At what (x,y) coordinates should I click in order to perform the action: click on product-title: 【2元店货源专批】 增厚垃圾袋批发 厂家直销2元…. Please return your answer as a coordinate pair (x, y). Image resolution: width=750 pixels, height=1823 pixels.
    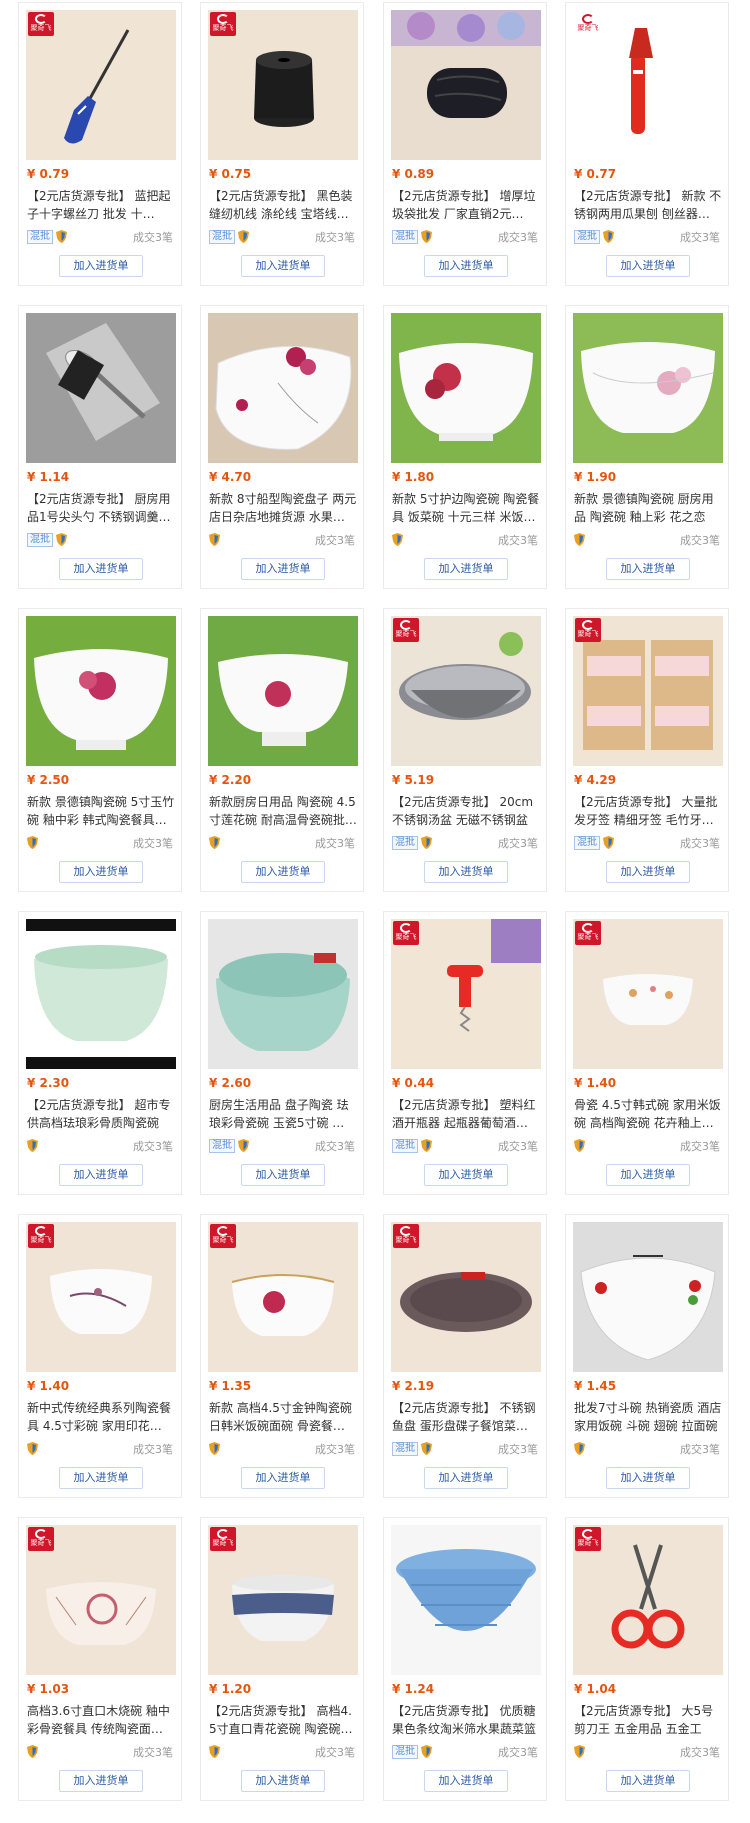
    Looking at the image, I should click on (467, 205).